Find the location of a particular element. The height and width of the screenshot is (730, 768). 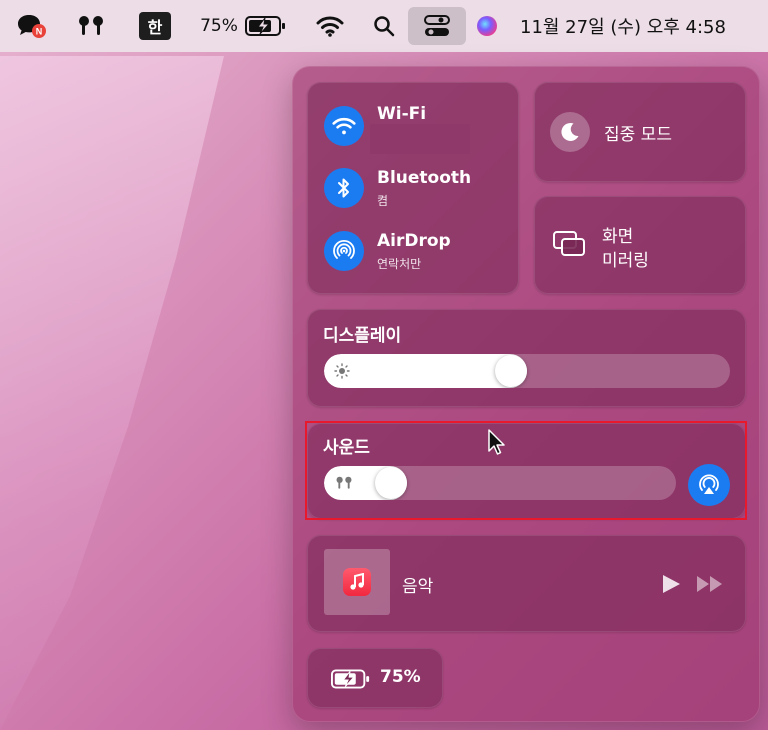

music-app-icon is located at coordinates (357, 582).